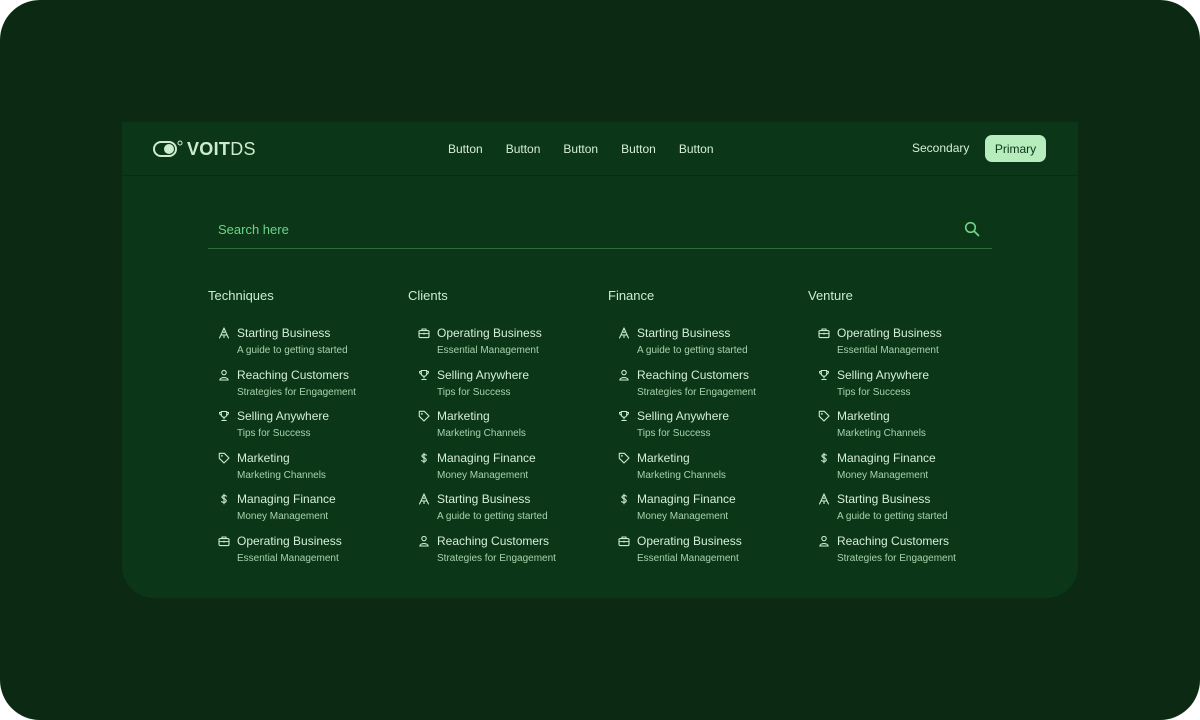 The height and width of the screenshot is (720, 1200). I want to click on nav-button-4: Button, so click(638, 149).